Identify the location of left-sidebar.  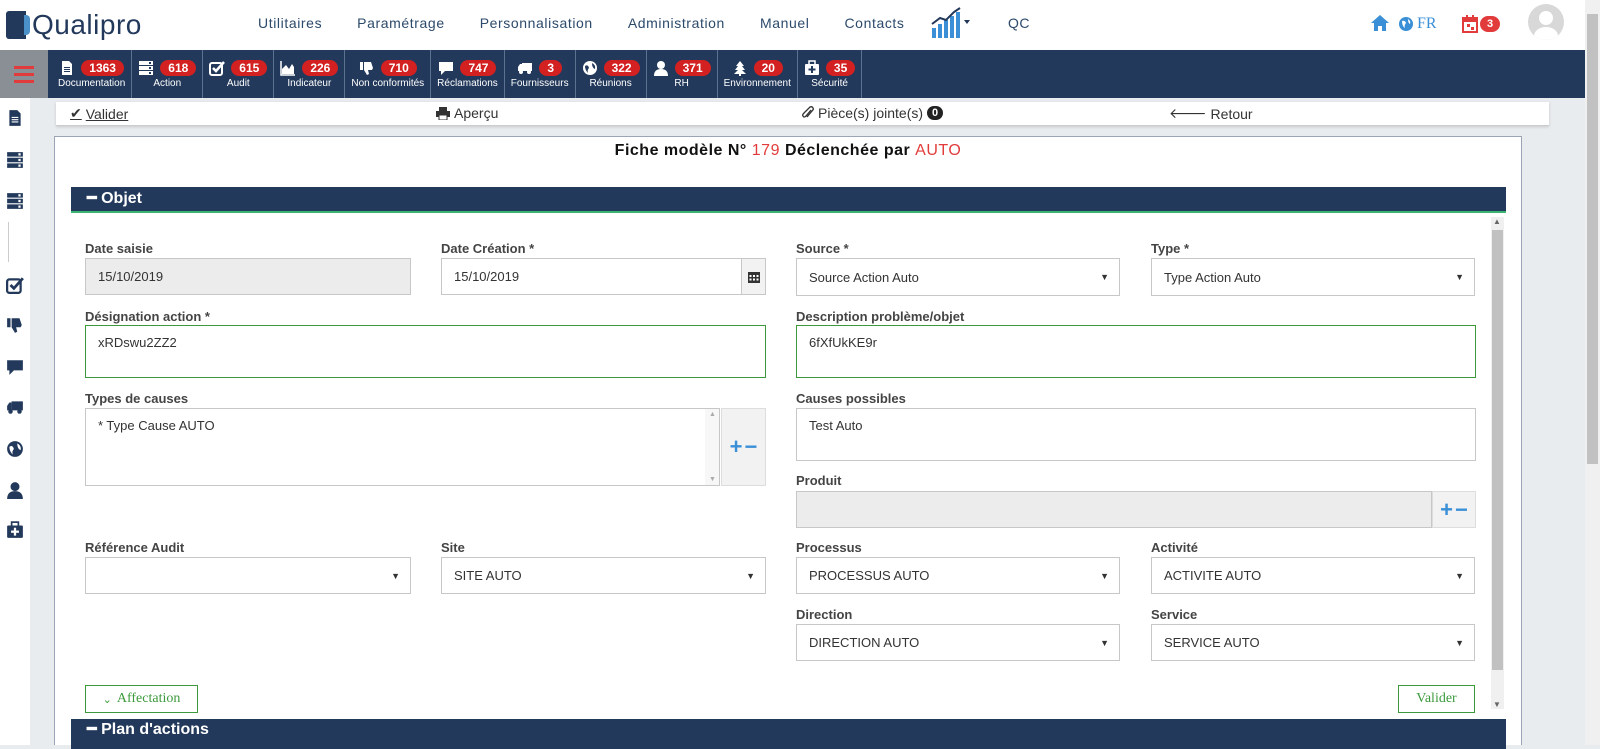
(15, 421).